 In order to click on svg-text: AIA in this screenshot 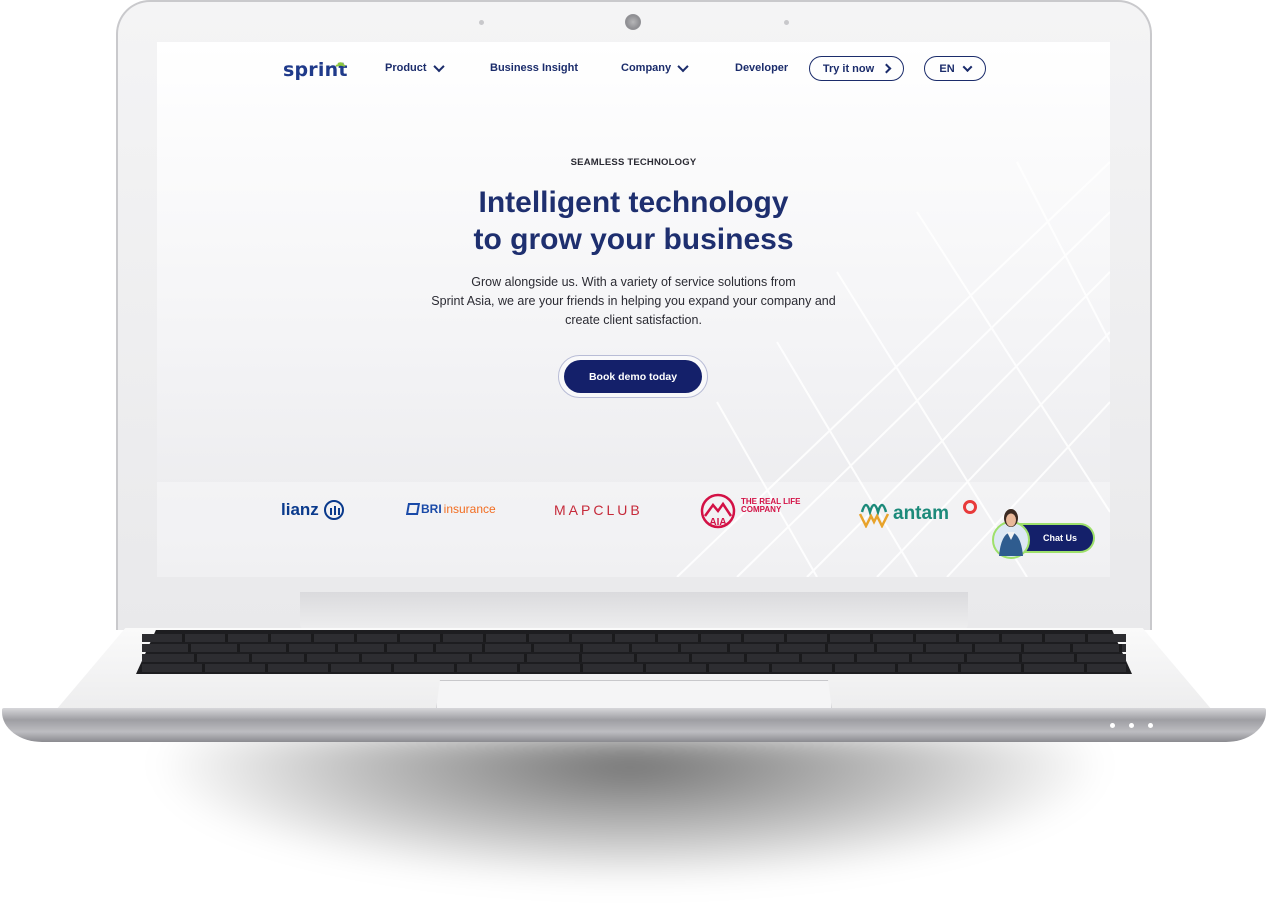, I will do `click(717, 522)`.